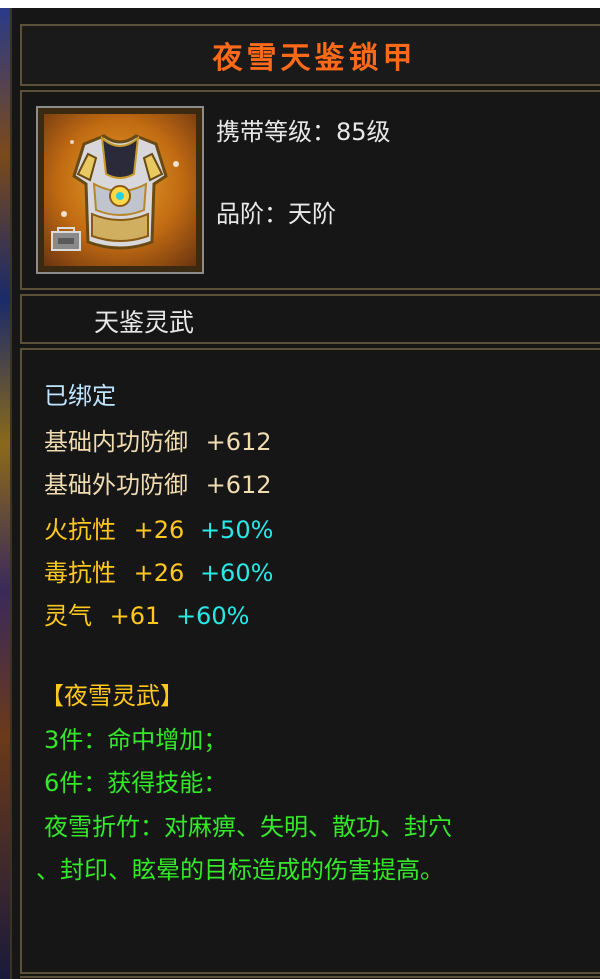 The width and height of the screenshot is (600, 979). I want to click on item-name: 夜雪天鉴锁甲, so click(314, 58).